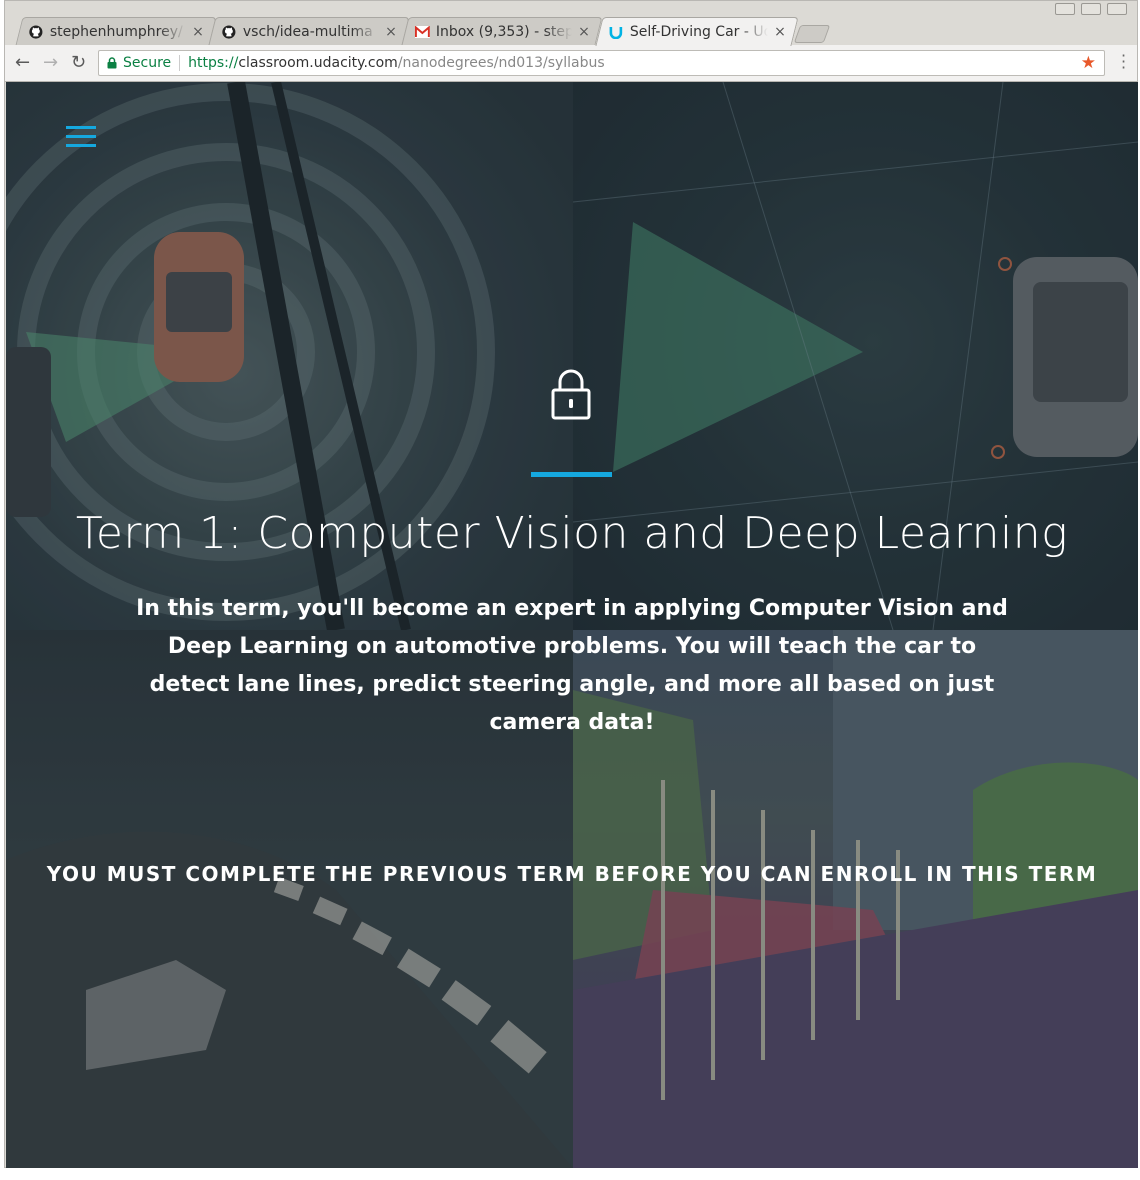 This screenshot has height=1180, width=1140. I want to click on tab-gmail-inbox: Inbox (9,353) - step ×, so click(502, 31).